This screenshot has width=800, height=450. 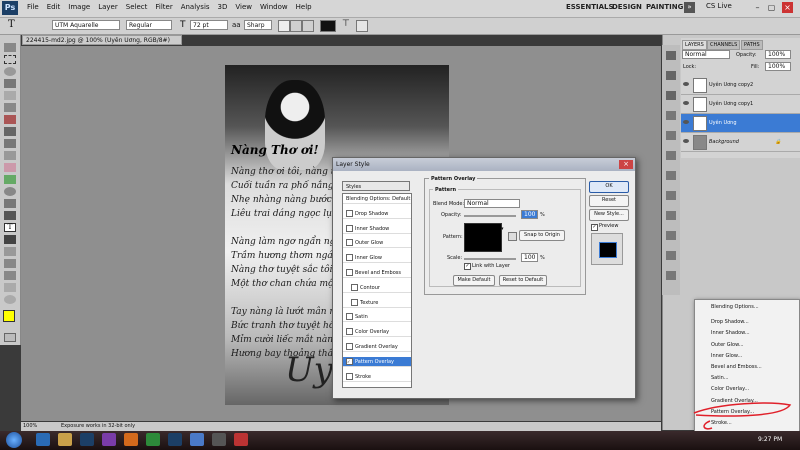 I want to click on link-with-layer-checkbox: ✓, so click(x=467, y=266).